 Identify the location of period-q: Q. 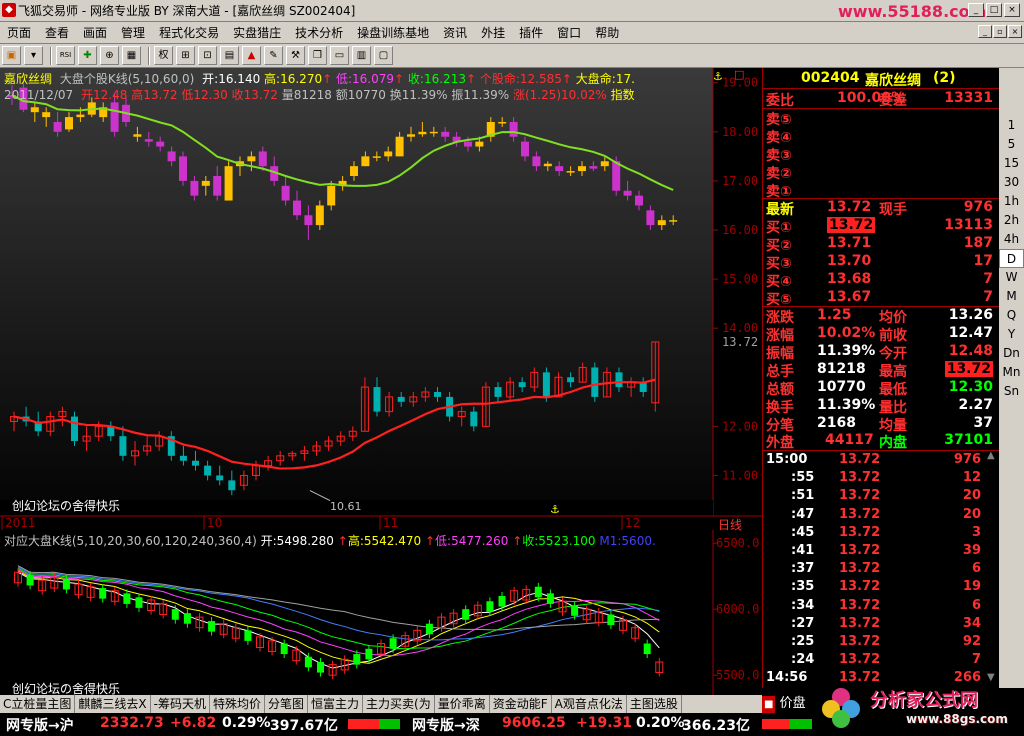
(1011, 315).